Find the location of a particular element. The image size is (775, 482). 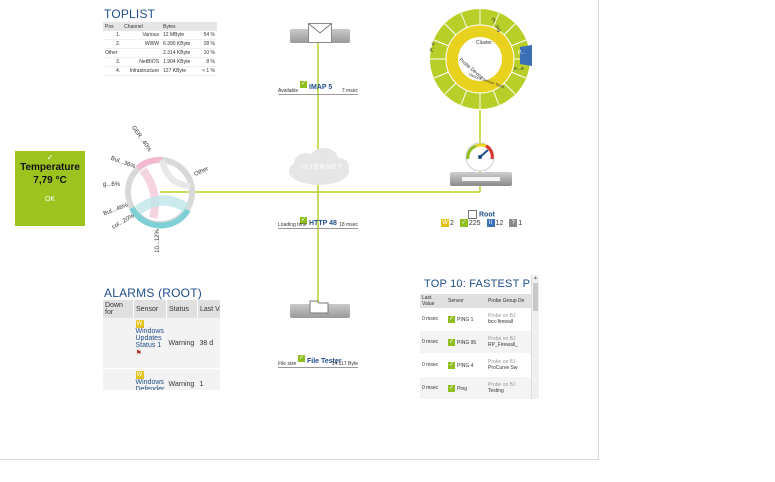

top10-header-value: Last Value is located at coordinates (433, 301).